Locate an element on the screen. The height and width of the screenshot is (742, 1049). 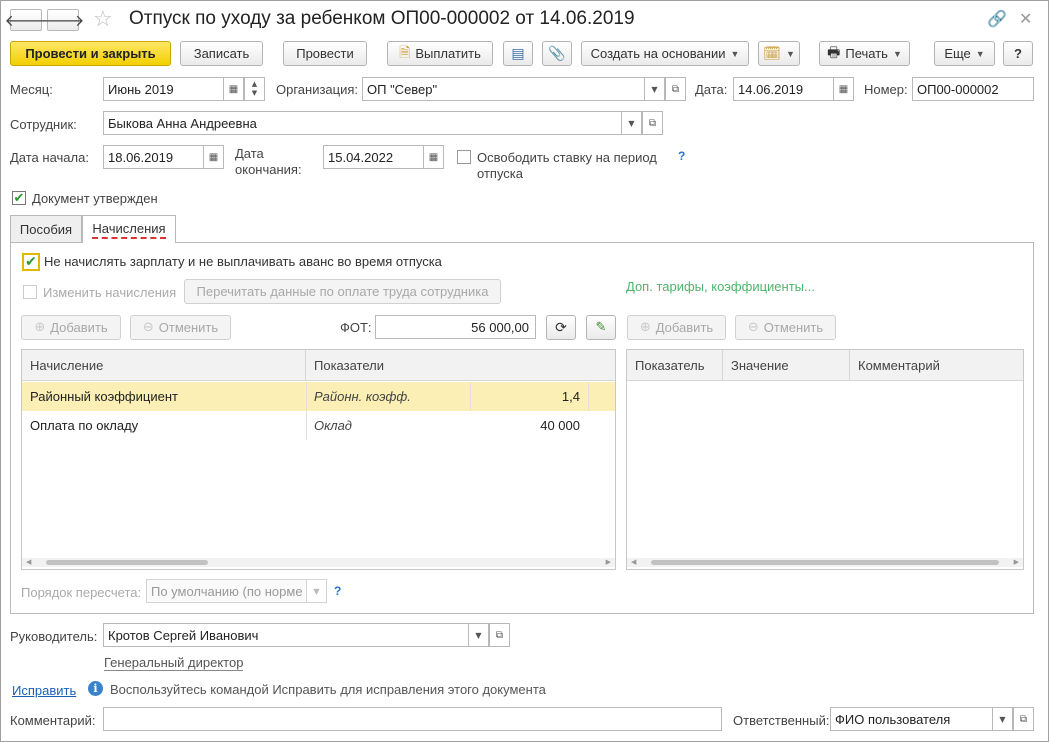
no-salary-checkbox: ✔ is located at coordinates (31, 262).